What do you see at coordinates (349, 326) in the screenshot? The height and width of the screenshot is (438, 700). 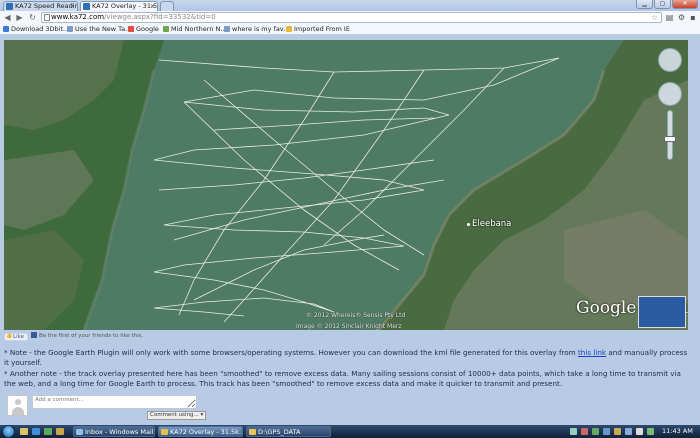 I see `map-credit-bottom: Image © 2012 Sinclair Knight Merz` at bounding box center [349, 326].